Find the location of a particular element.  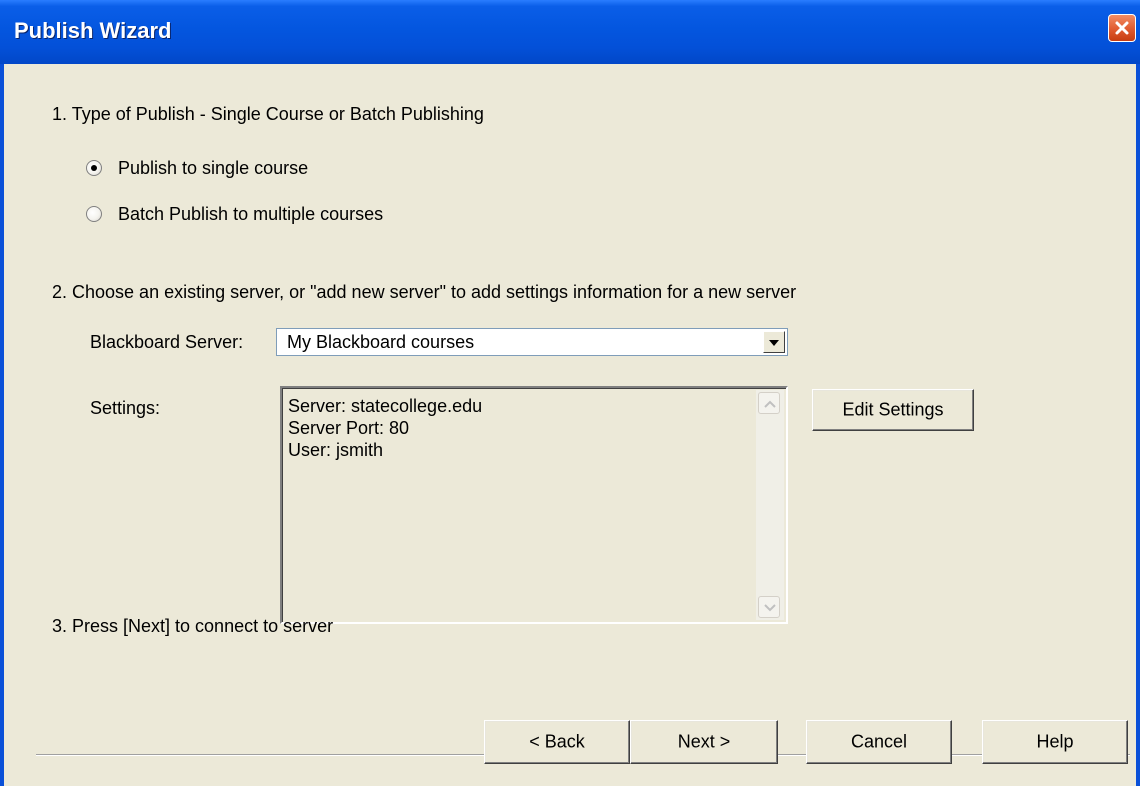

settings-label: Settings: is located at coordinates (125, 408).